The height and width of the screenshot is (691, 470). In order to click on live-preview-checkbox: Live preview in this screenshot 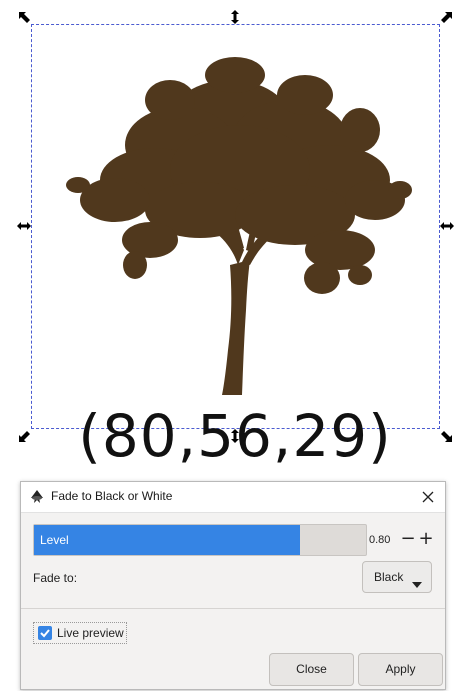, I will do `click(80, 633)`.